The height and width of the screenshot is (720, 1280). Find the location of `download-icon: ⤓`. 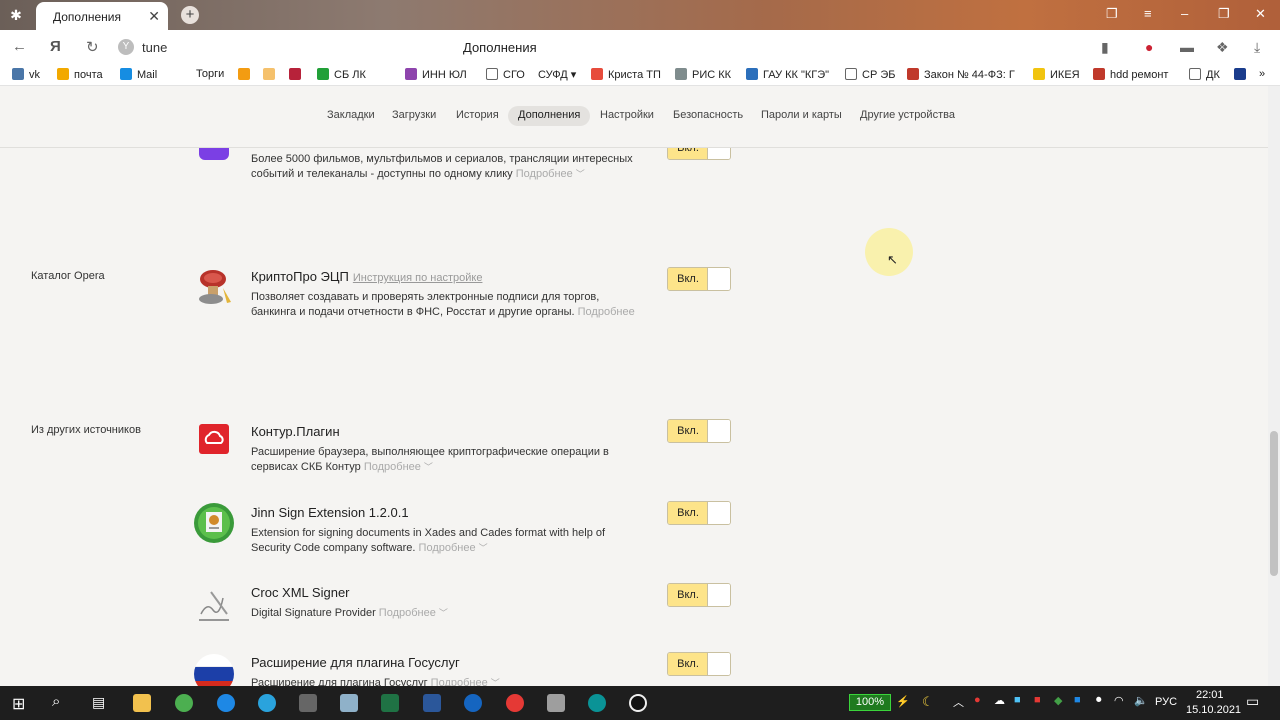

download-icon: ⤓ is located at coordinates (1257, 47).